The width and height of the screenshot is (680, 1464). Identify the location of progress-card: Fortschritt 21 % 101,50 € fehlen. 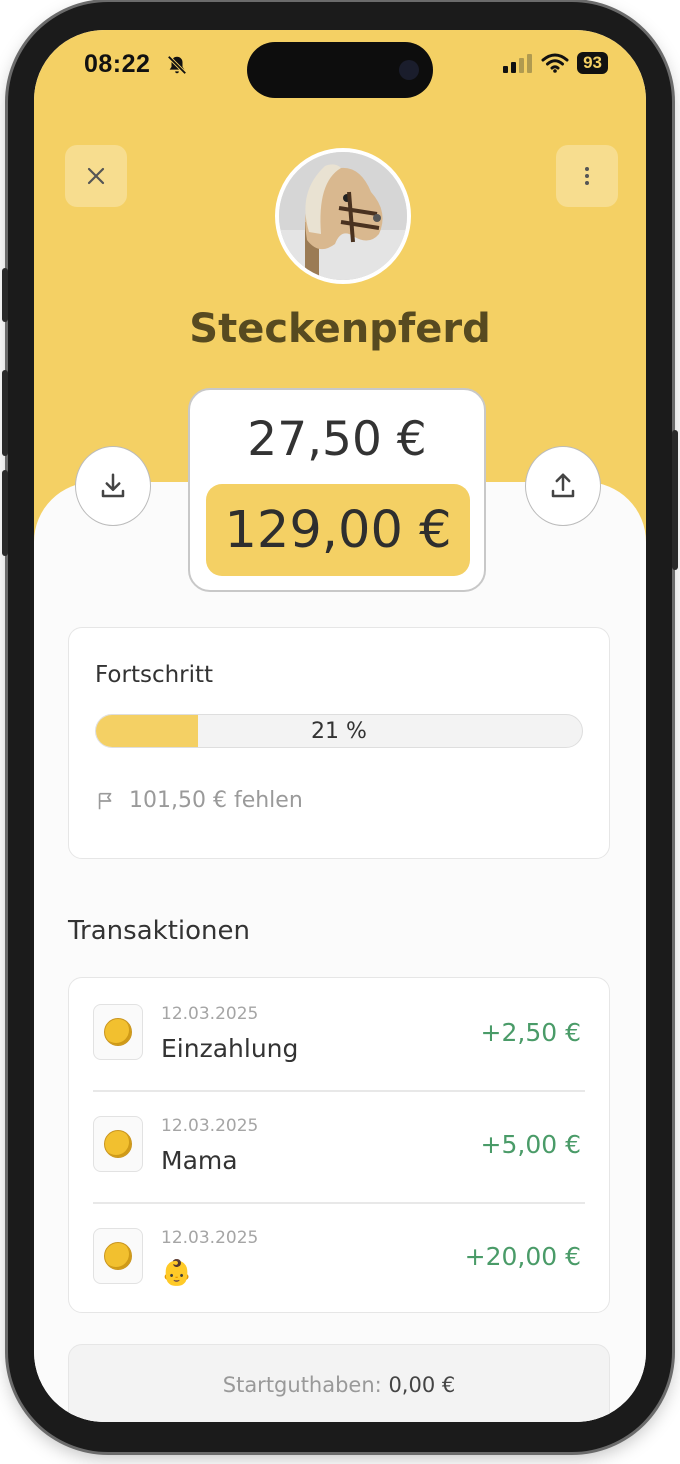
(339, 743).